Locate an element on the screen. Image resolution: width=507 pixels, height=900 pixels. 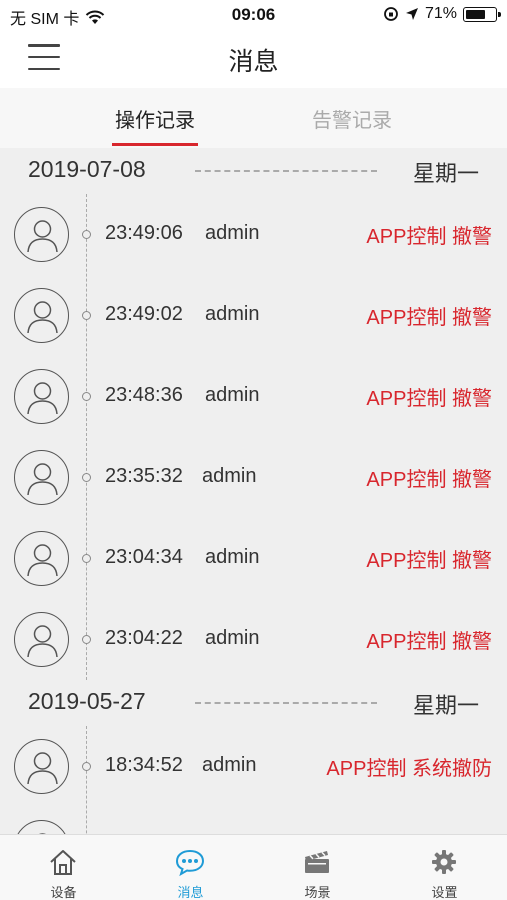
tab-messages: 消息 is located at coordinates (190, 867).